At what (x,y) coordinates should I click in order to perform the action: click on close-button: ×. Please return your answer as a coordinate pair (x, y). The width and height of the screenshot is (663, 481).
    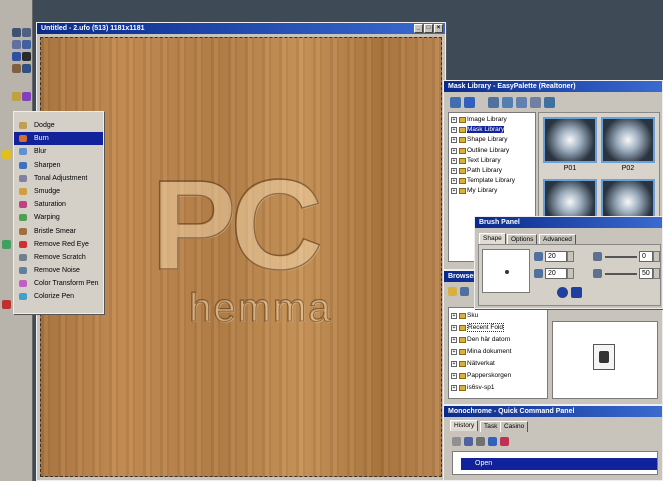
    Looking at the image, I should click on (438, 28).